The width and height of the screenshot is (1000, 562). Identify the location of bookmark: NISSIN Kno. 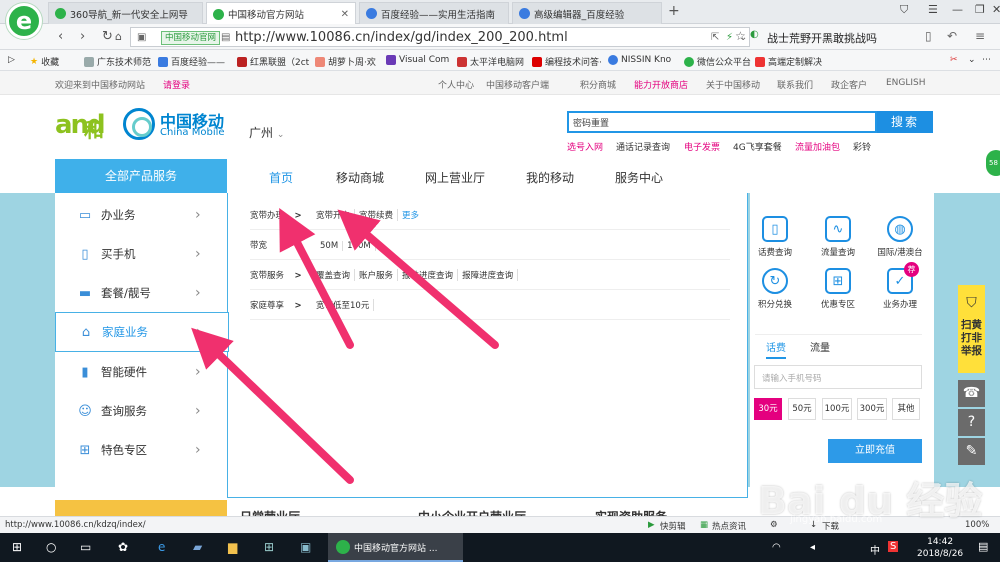
(639, 60).